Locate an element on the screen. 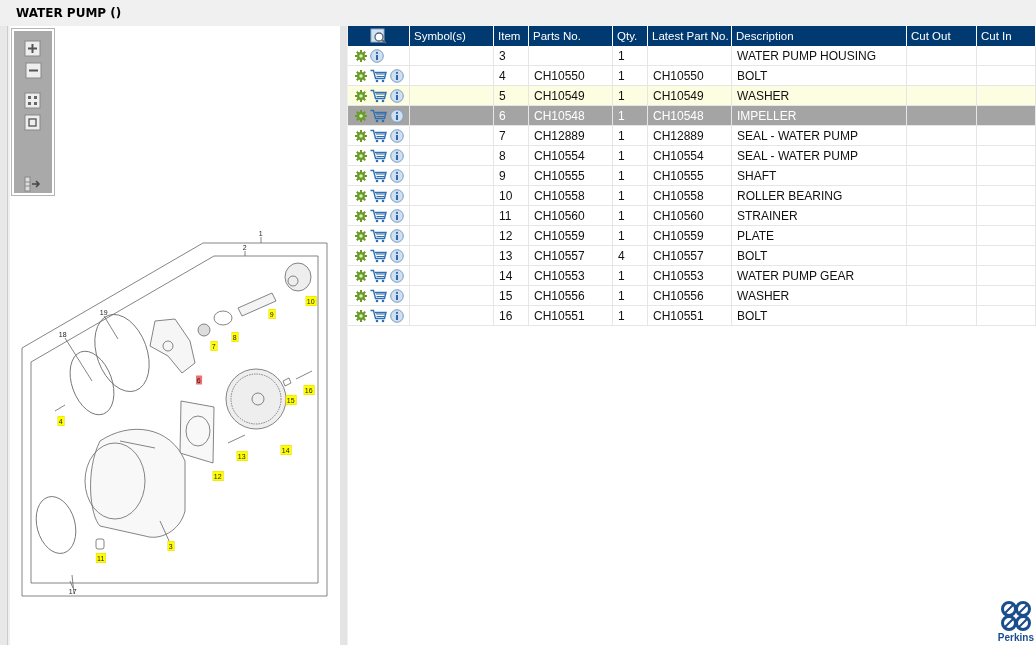  table-cell: 6 is located at coordinates (502, 115).